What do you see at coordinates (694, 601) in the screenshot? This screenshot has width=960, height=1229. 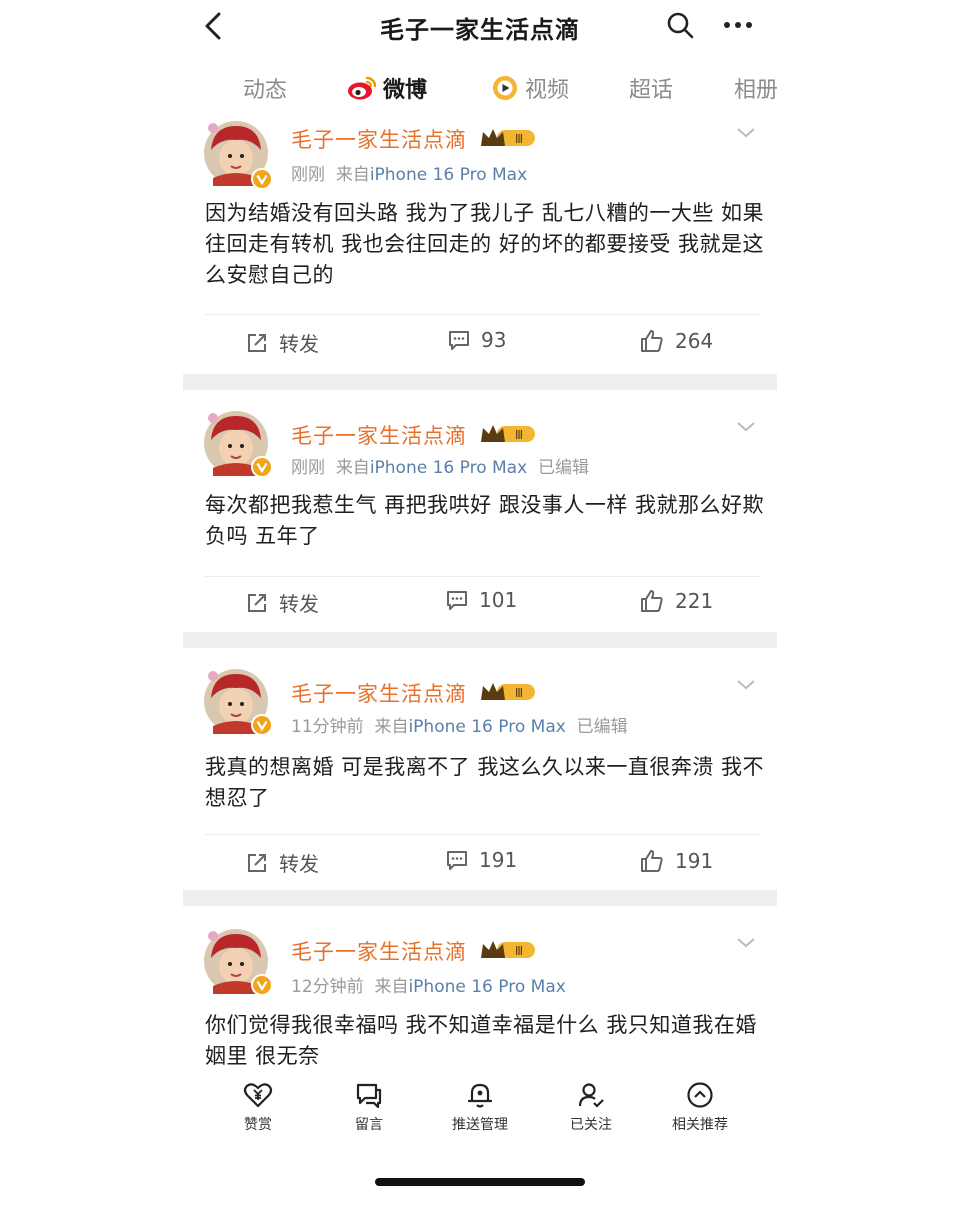 I see `like-count: 221` at bounding box center [694, 601].